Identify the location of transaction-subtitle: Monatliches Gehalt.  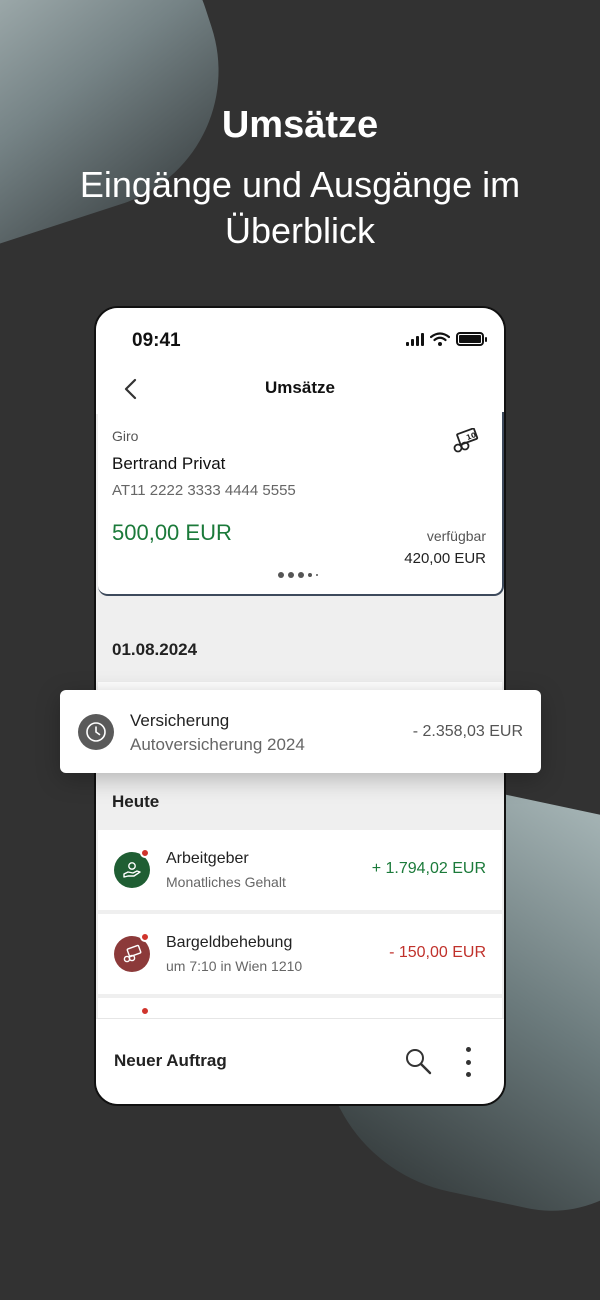
(226, 882).